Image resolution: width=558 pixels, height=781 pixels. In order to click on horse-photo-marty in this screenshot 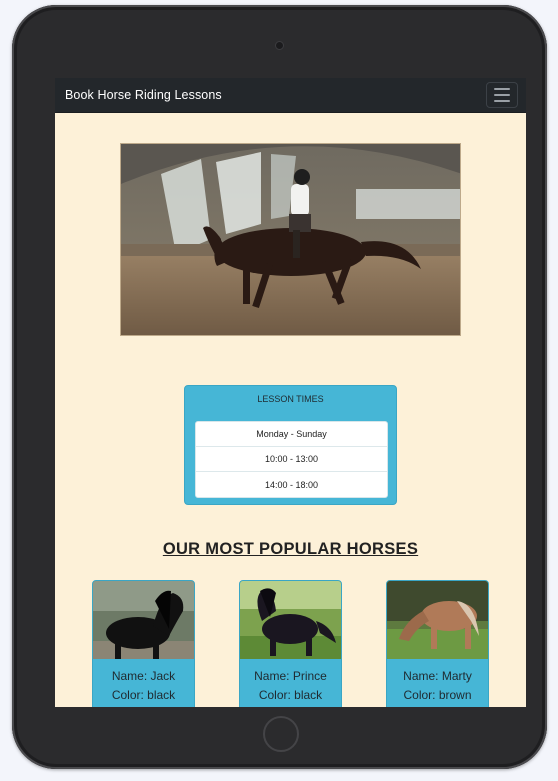, I will do `click(437, 620)`.